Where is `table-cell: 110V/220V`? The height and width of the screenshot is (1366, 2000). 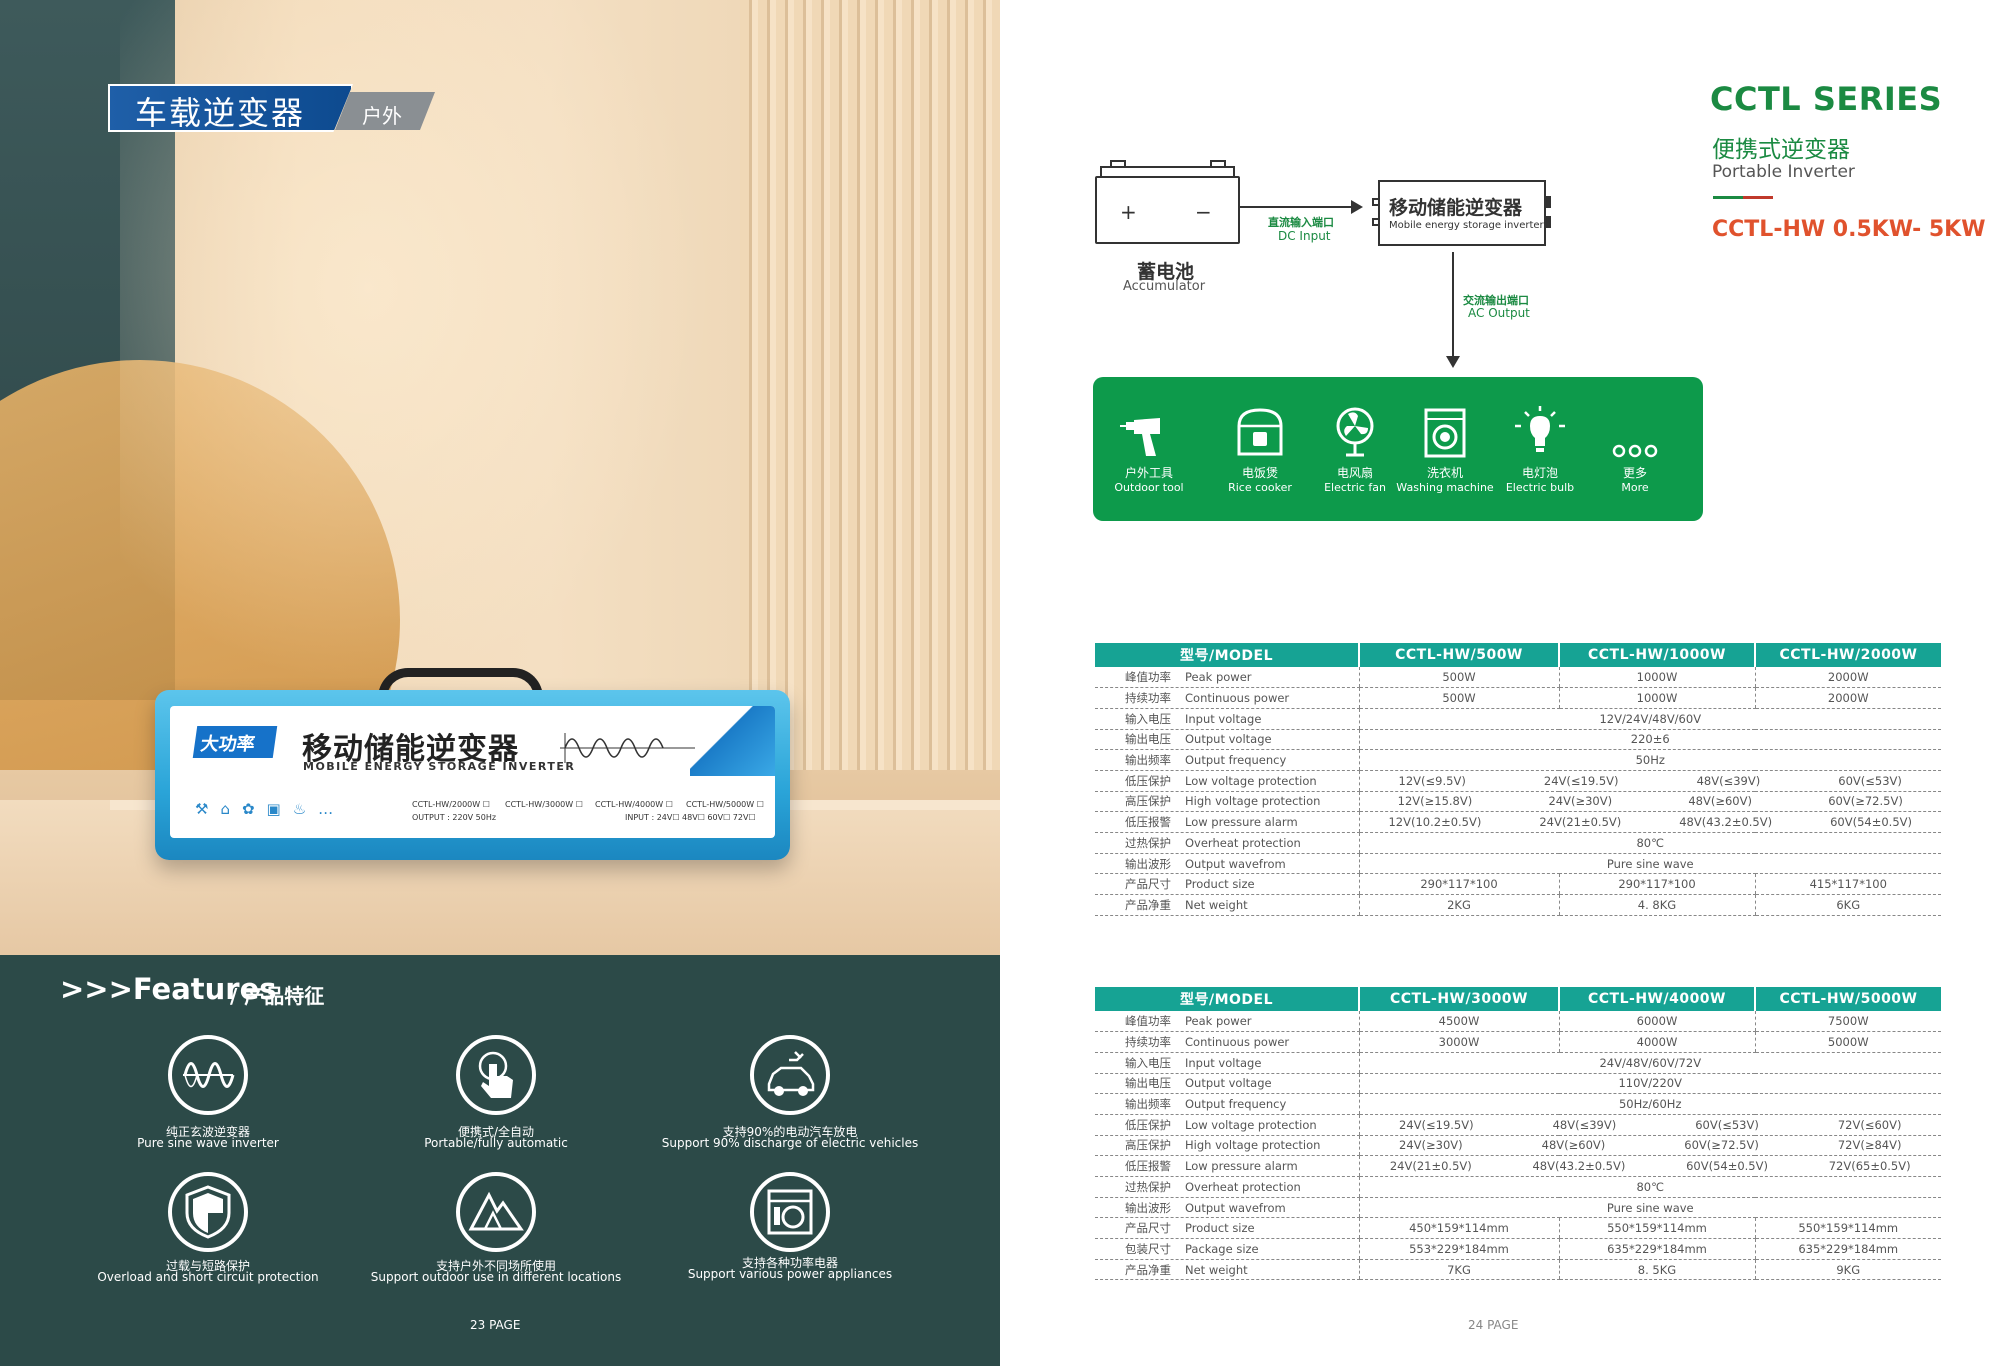
table-cell: 110V/220V is located at coordinates (1649, 1084).